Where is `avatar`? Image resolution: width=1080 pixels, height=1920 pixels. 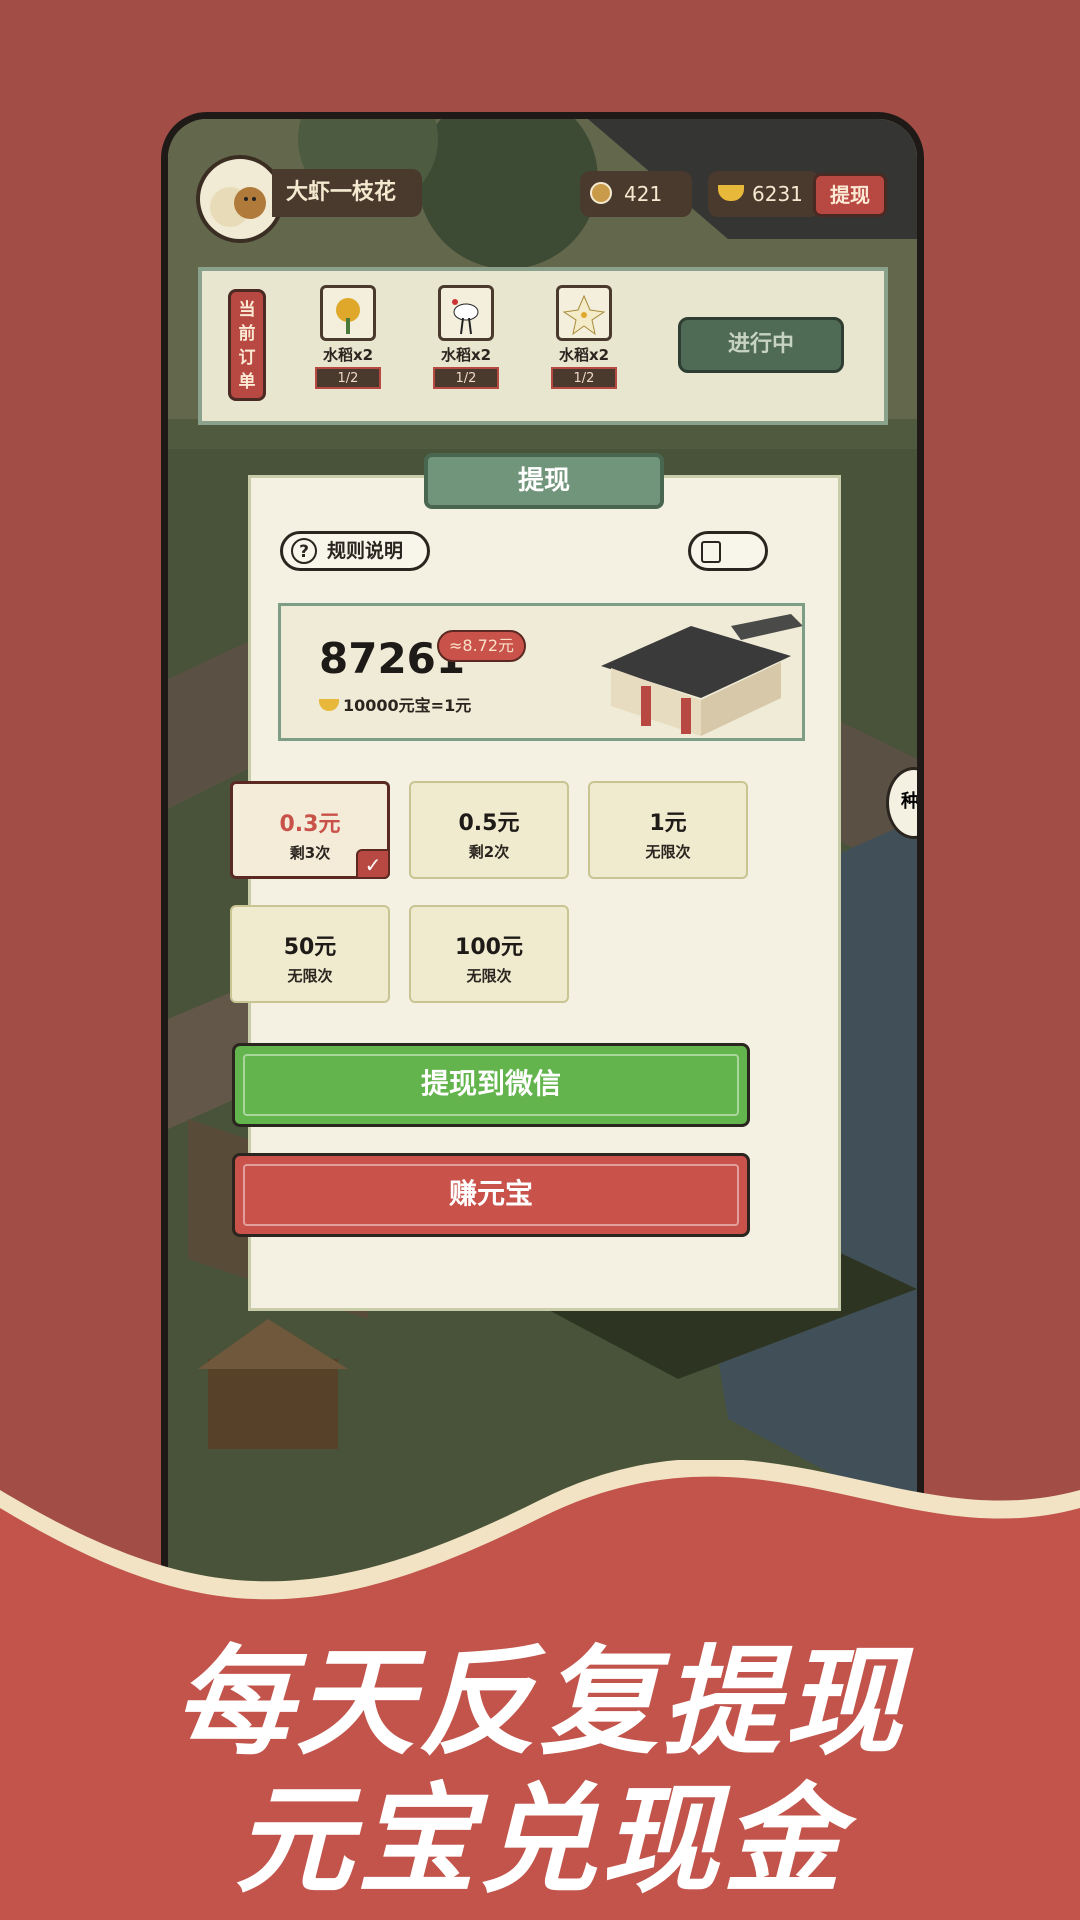 avatar is located at coordinates (240, 199).